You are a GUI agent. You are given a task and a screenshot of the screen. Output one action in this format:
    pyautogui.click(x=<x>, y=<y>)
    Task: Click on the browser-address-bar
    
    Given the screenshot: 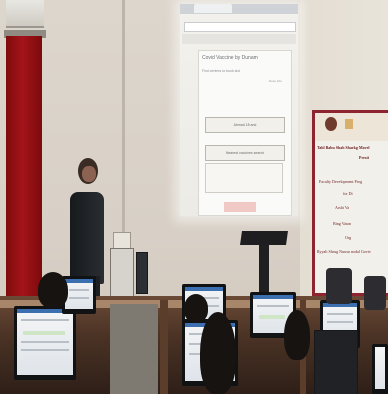 What is the action you would take?
    pyautogui.click(x=240, y=27)
    